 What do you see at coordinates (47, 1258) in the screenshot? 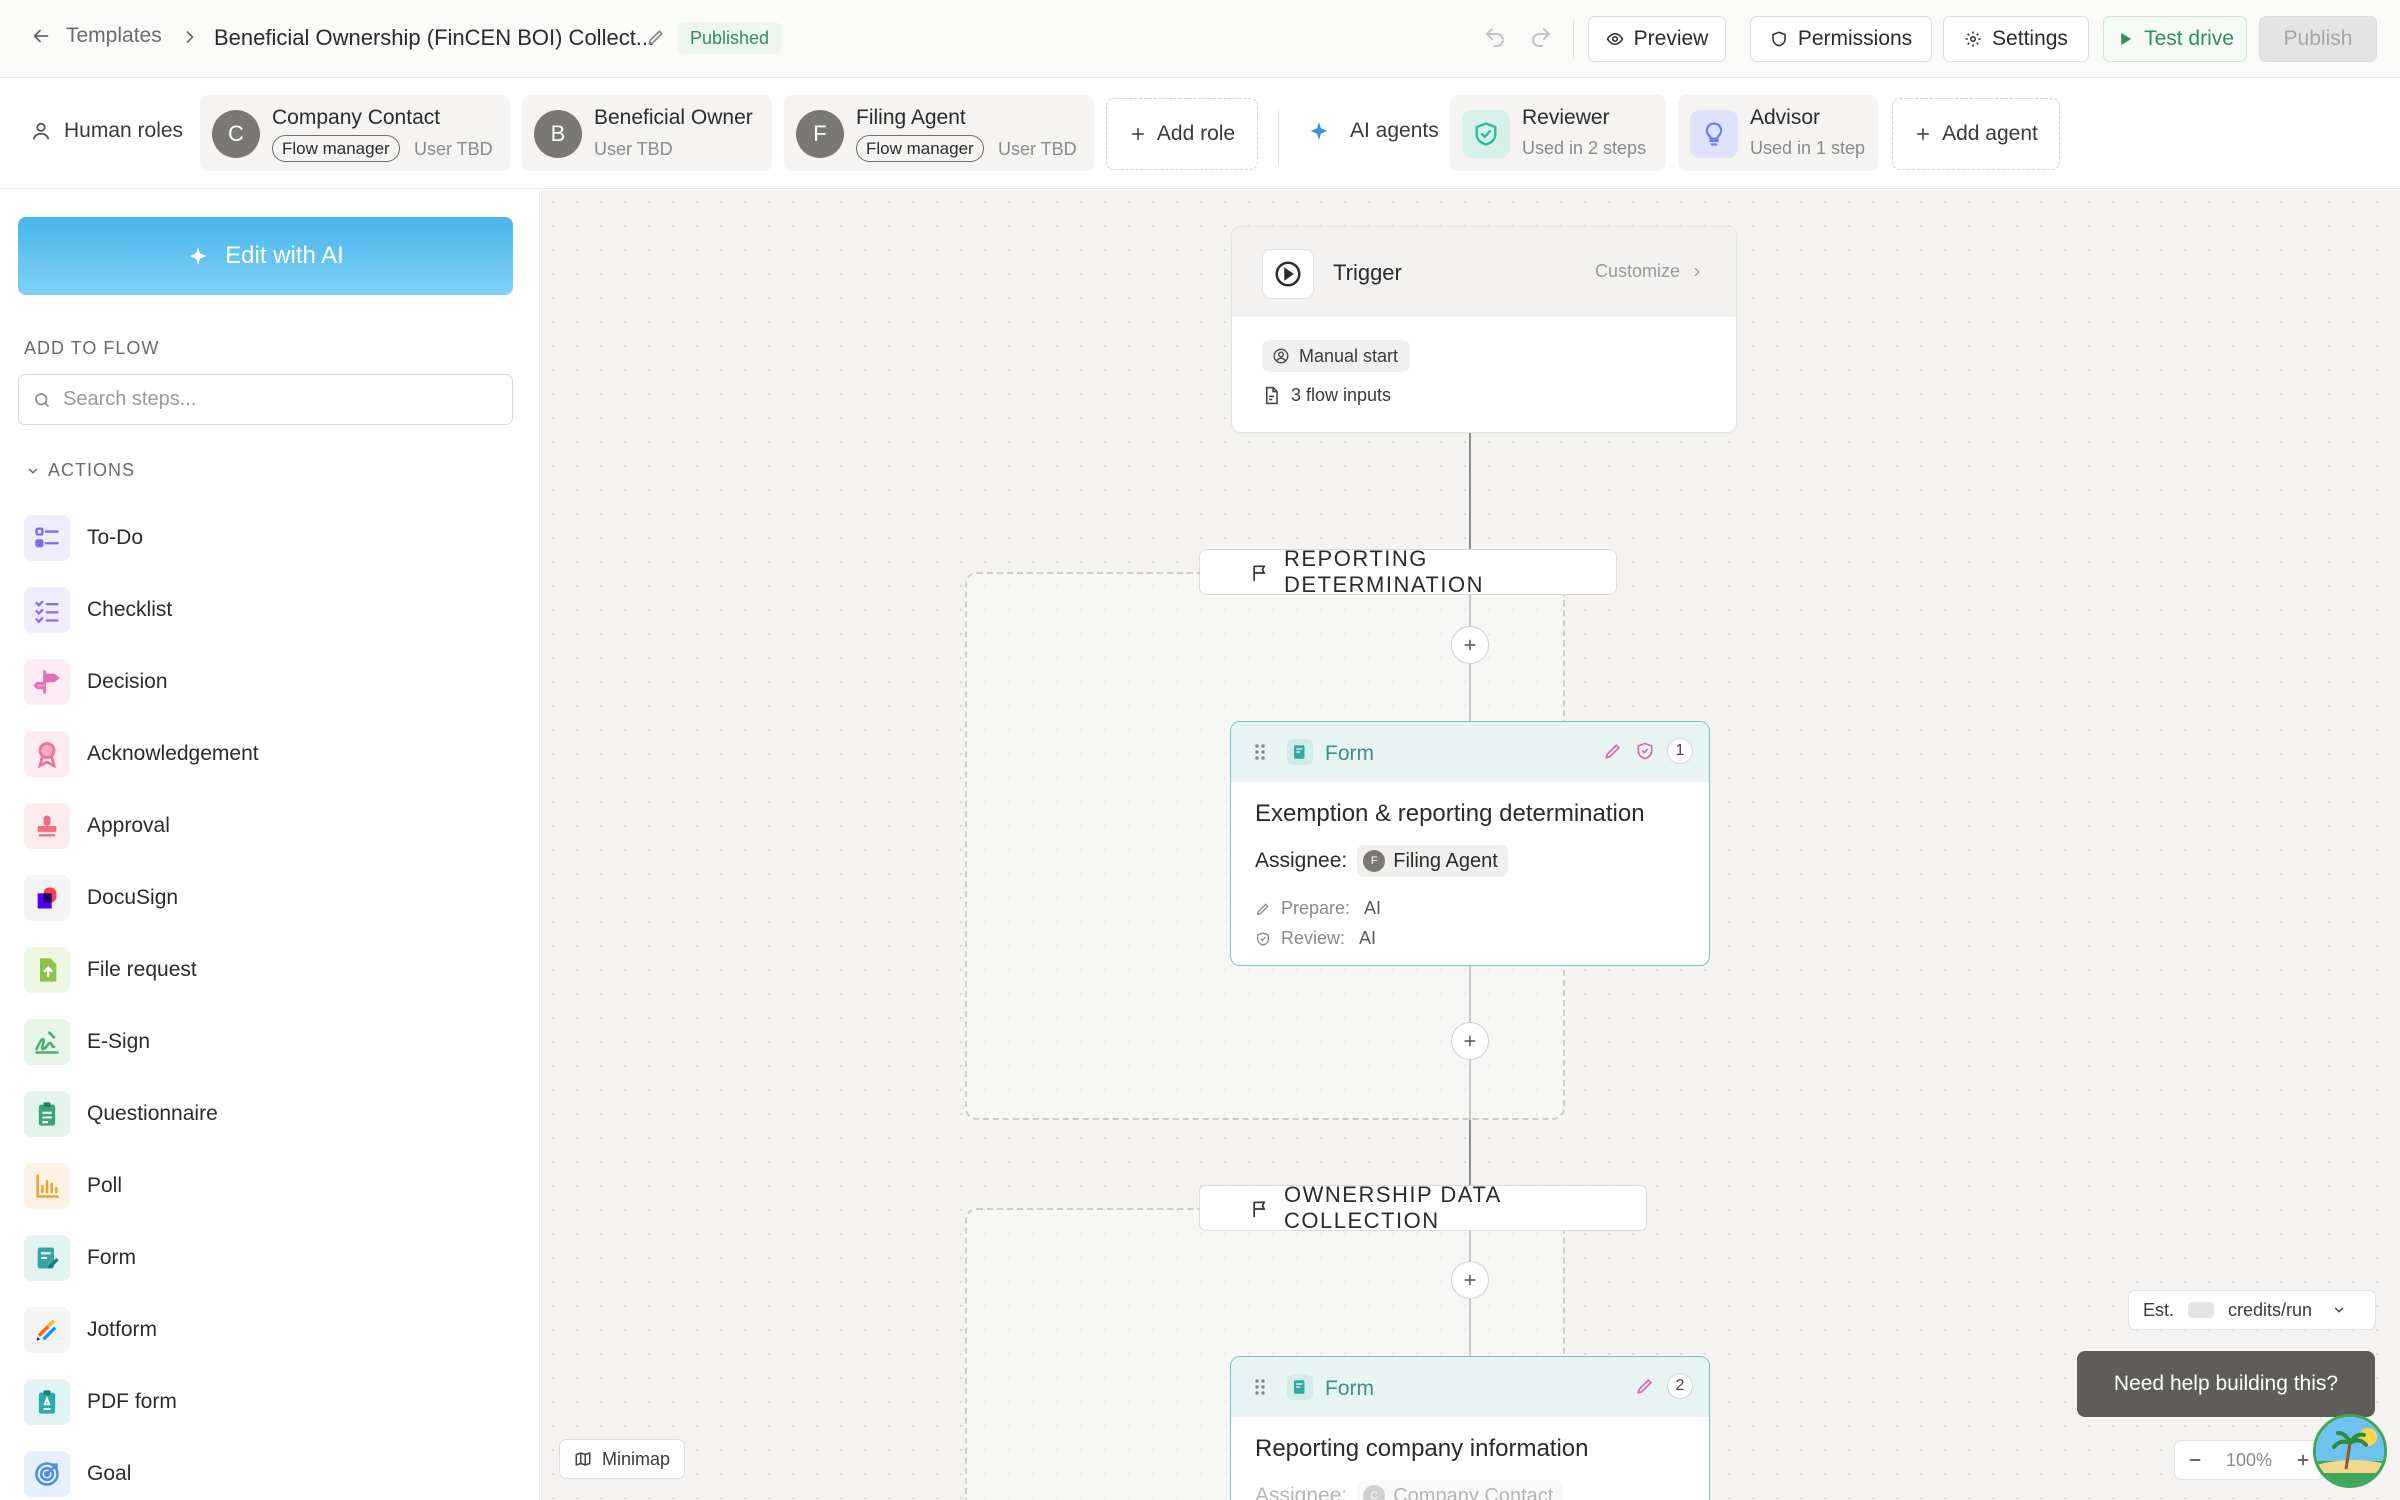
I see `form-icon` at bounding box center [47, 1258].